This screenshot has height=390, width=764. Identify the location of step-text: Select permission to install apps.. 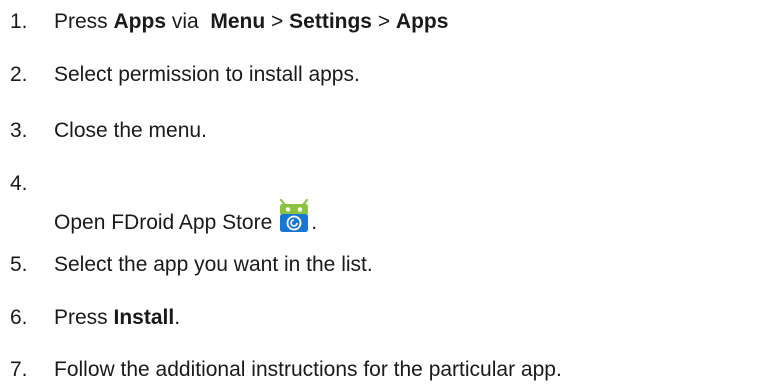
(207, 74).